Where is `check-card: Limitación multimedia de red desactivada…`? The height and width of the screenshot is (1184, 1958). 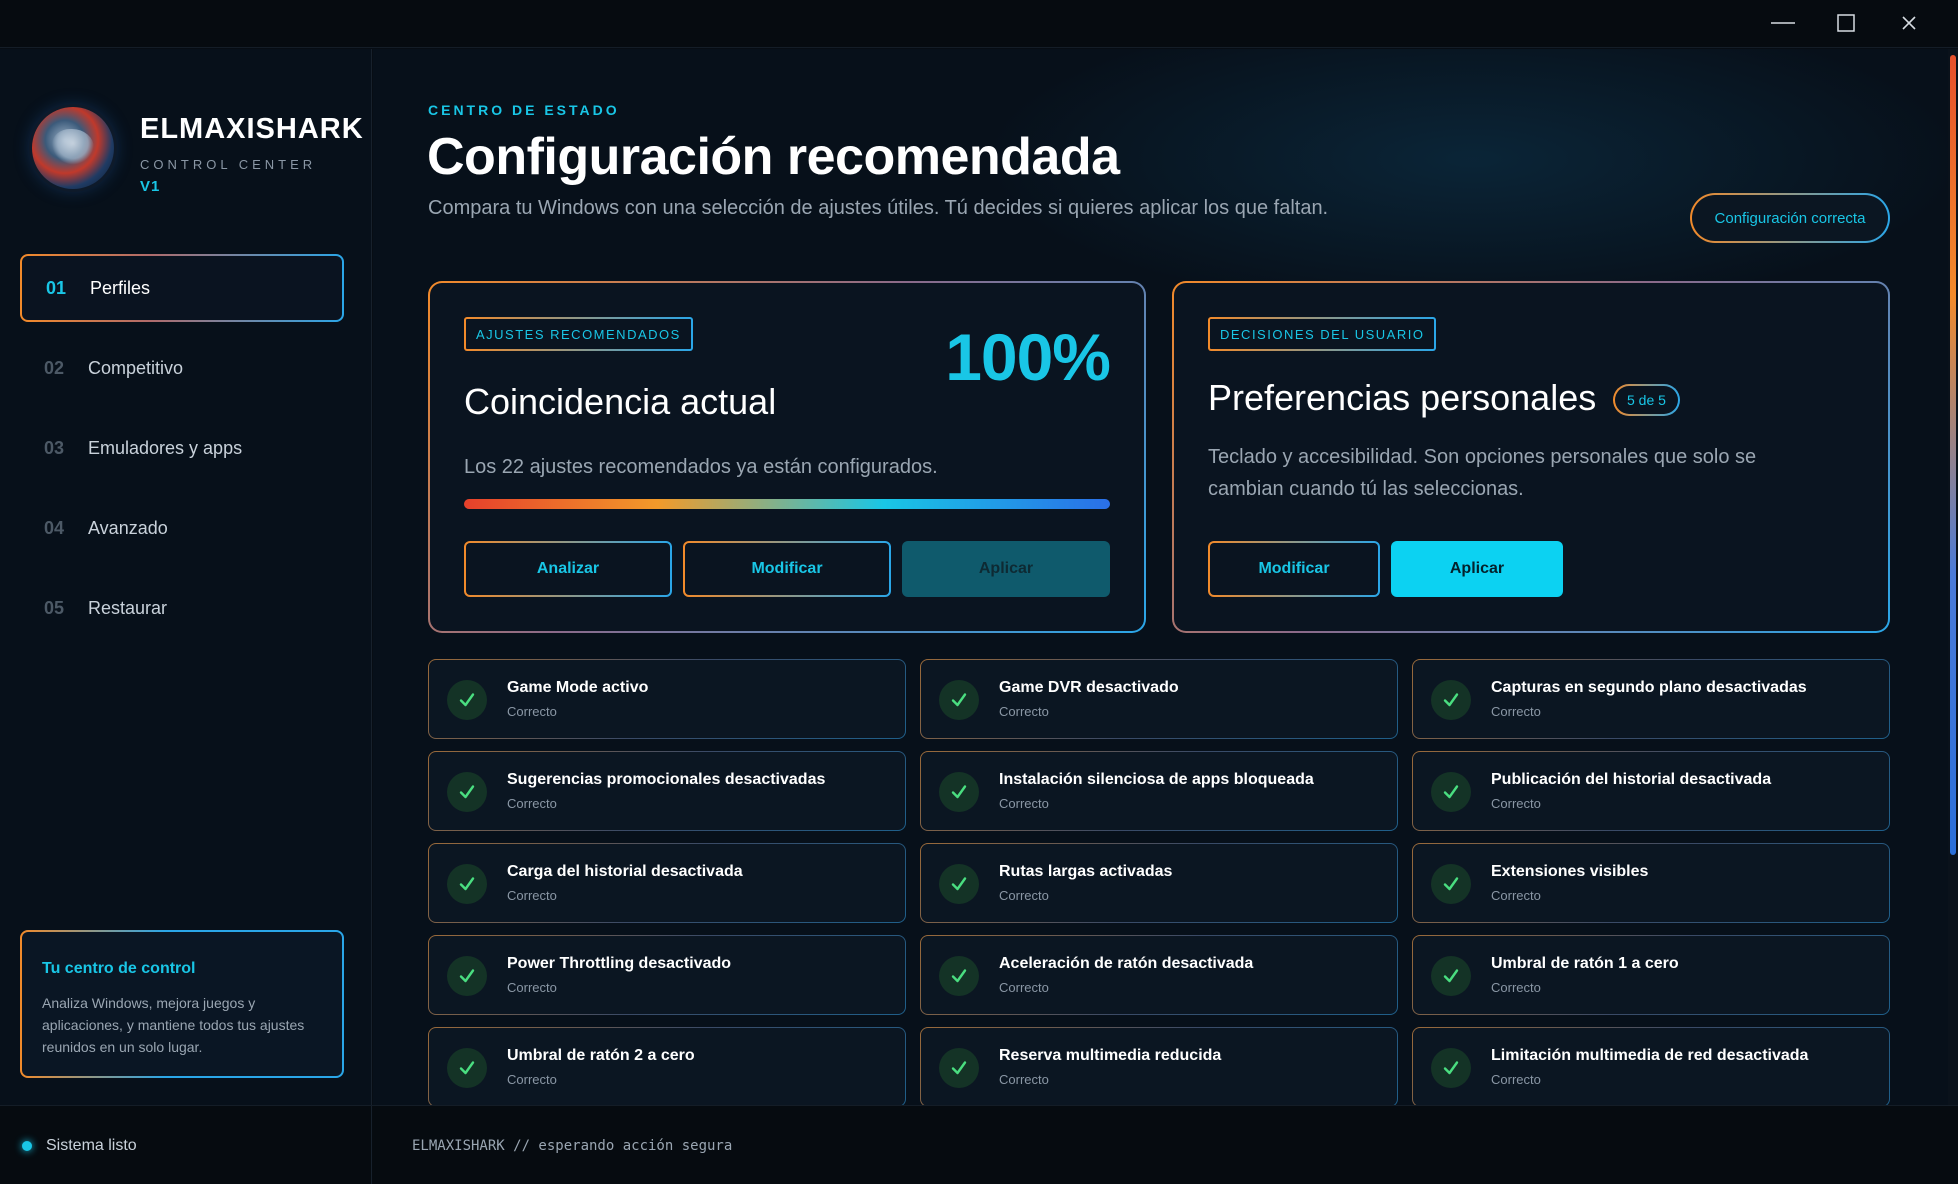
check-card: Limitación multimedia de red desactivada… is located at coordinates (1651, 1066).